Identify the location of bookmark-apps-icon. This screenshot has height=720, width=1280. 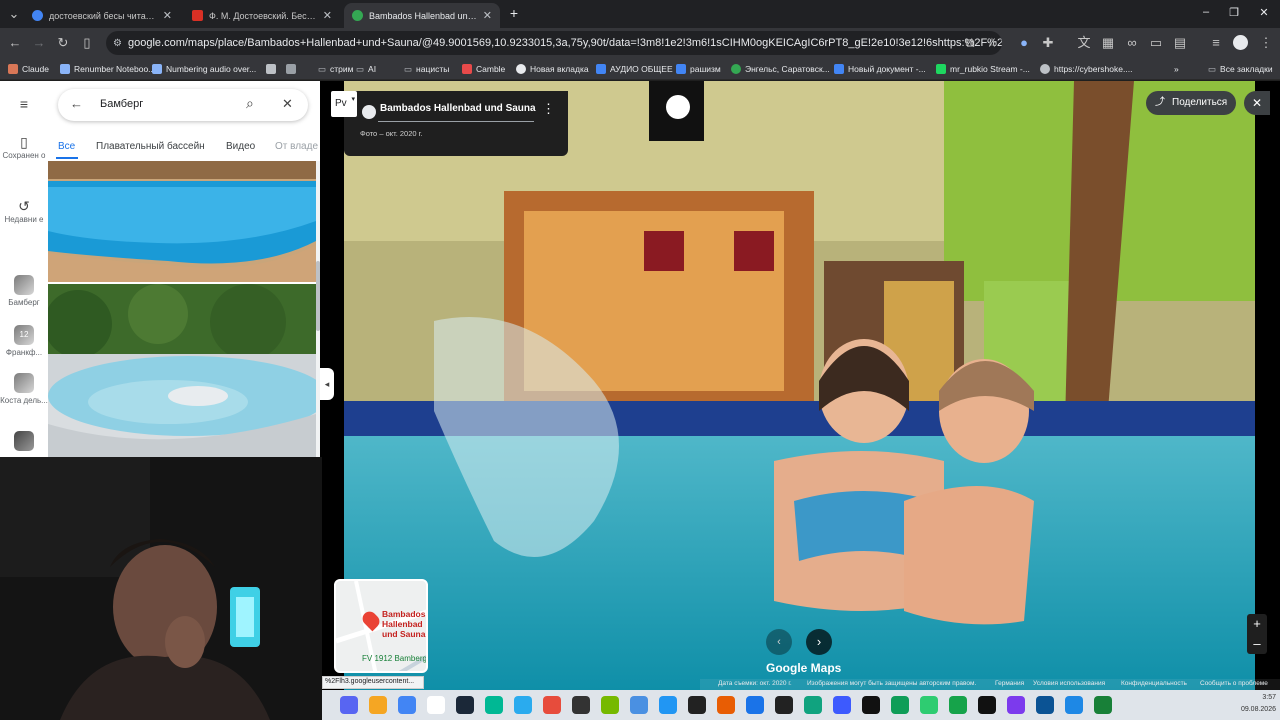
(291, 69).